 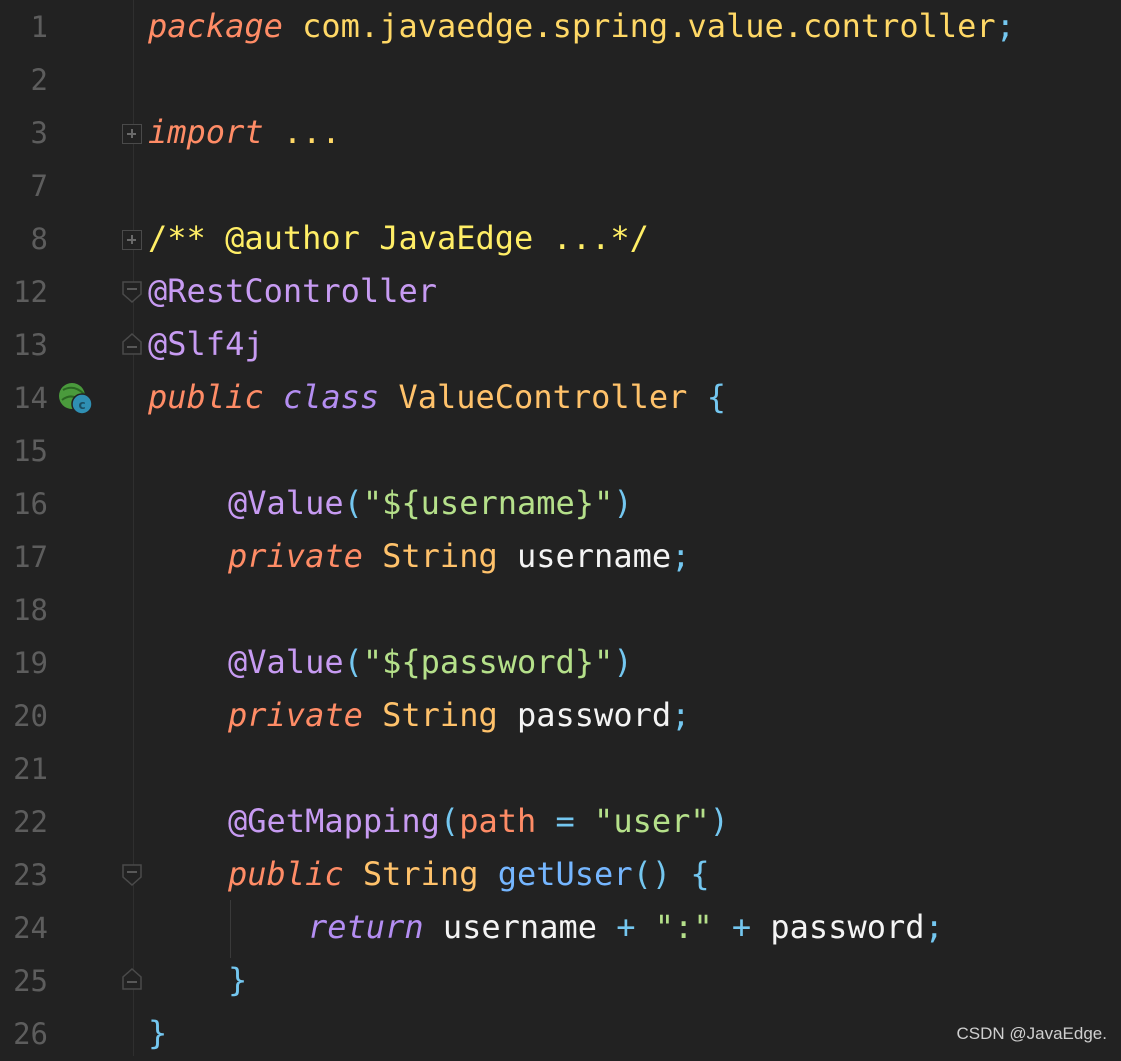 What do you see at coordinates (334, 821) in the screenshot?
I see `annotation-get-mapping: @GetMapping` at bounding box center [334, 821].